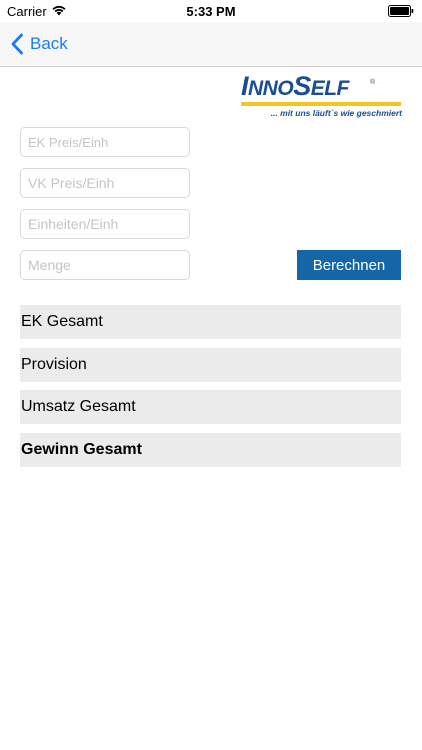 The image size is (422, 750). Describe the element at coordinates (373, 82) in the screenshot. I see `logo-registered-mark: ®` at that location.